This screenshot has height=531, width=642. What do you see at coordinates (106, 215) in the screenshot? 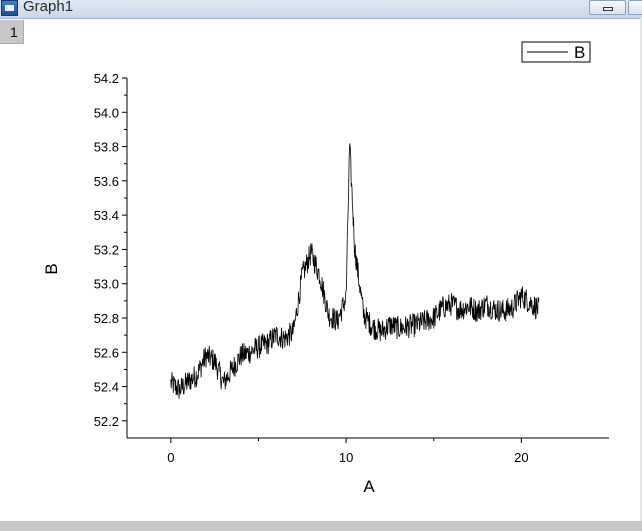
I see `y-tick-label: 53.4` at bounding box center [106, 215].